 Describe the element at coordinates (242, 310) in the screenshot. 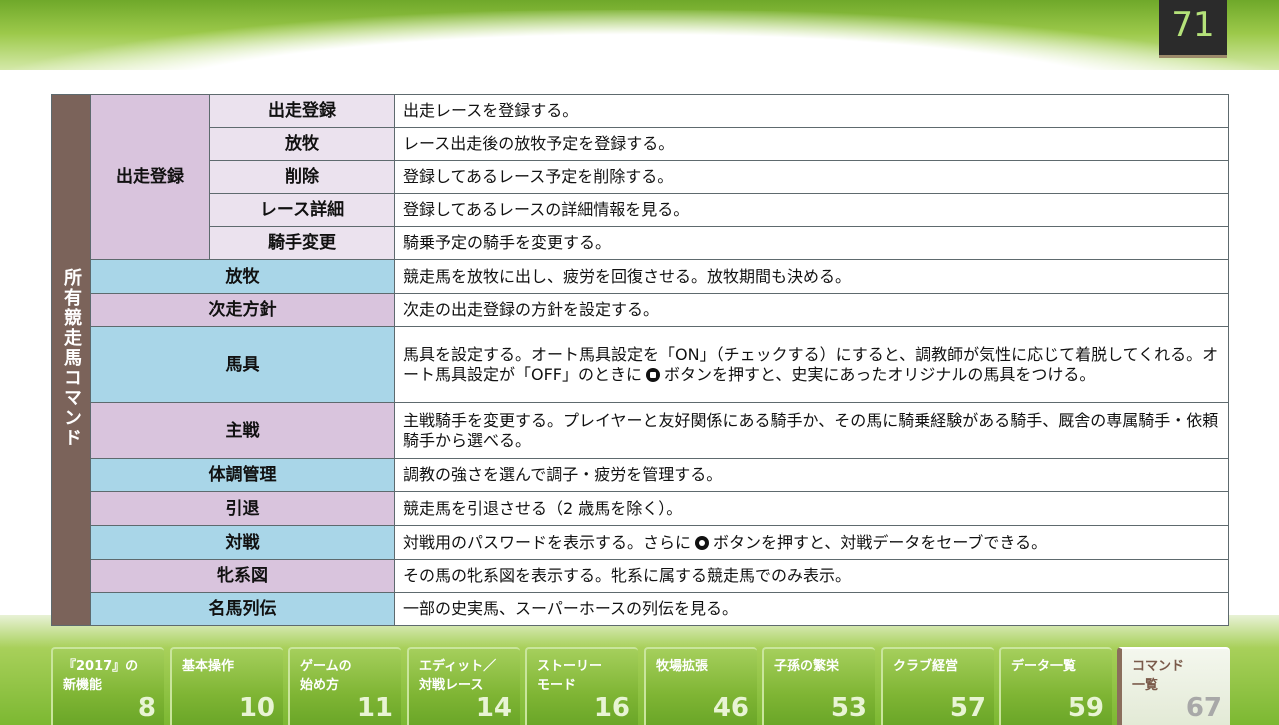

I see `command-name: 次走方針` at that location.